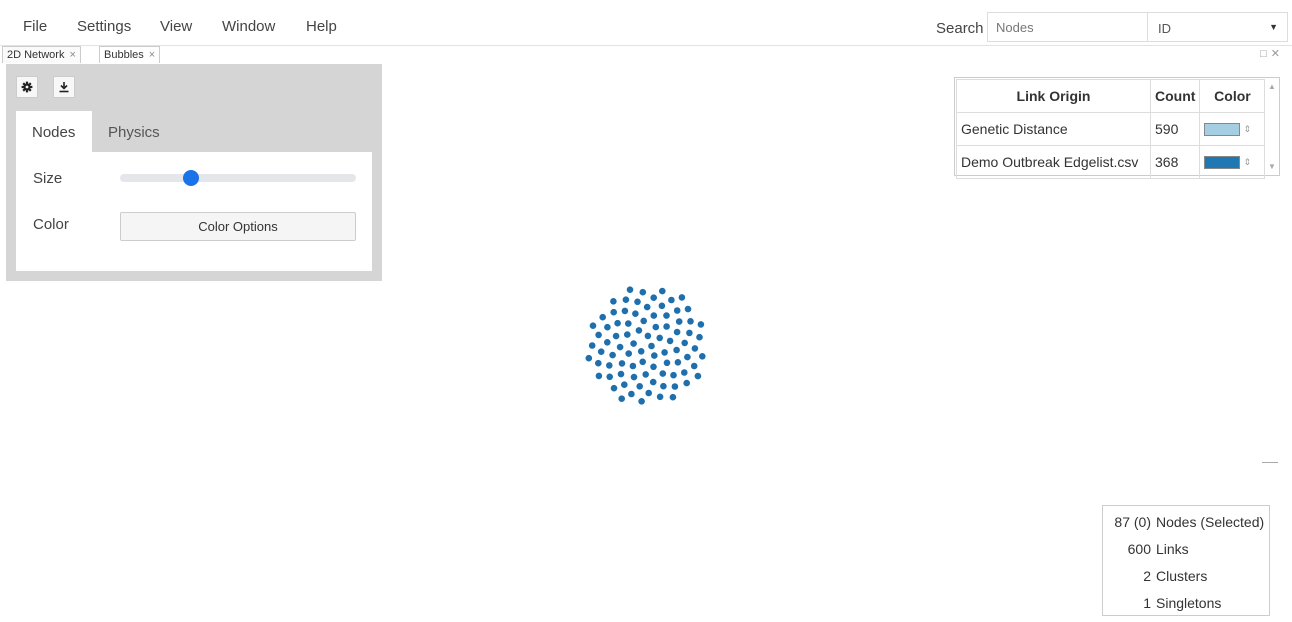 The width and height of the screenshot is (1292, 622). Describe the element at coordinates (27, 87) in the screenshot. I see `settings-button` at that location.